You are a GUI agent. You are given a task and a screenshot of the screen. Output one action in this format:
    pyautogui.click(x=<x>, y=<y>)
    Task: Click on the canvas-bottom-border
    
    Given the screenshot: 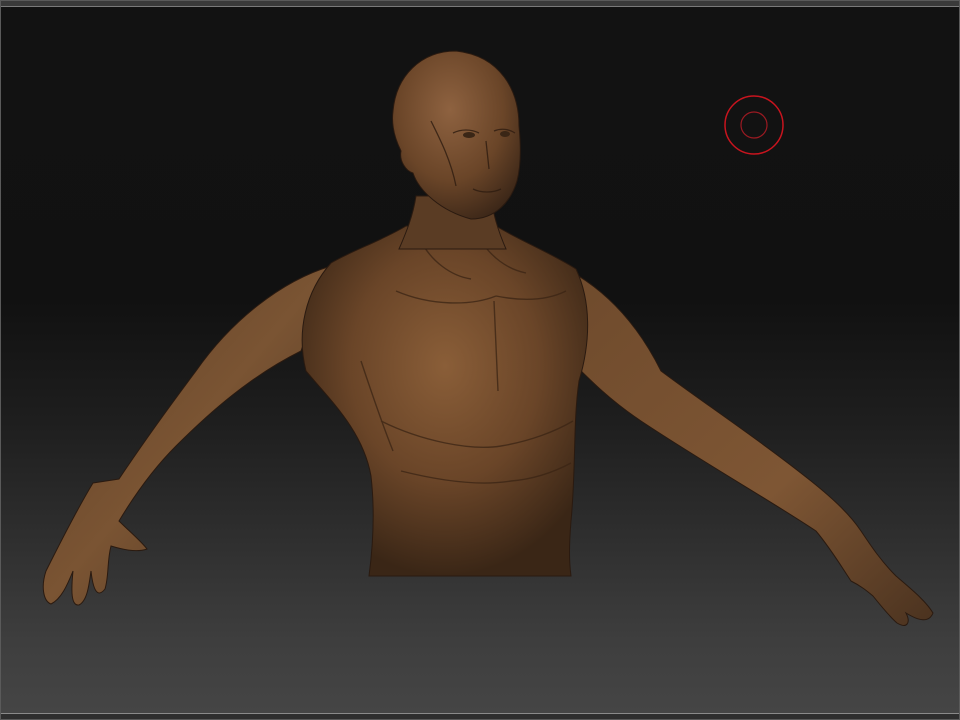 What is the action you would take?
    pyautogui.click(x=480, y=716)
    